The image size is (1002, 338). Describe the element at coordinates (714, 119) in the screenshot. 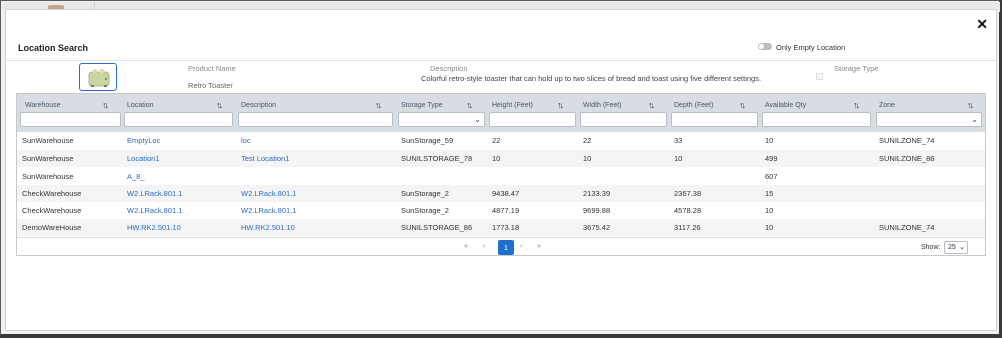

I see `filter-depth` at that location.